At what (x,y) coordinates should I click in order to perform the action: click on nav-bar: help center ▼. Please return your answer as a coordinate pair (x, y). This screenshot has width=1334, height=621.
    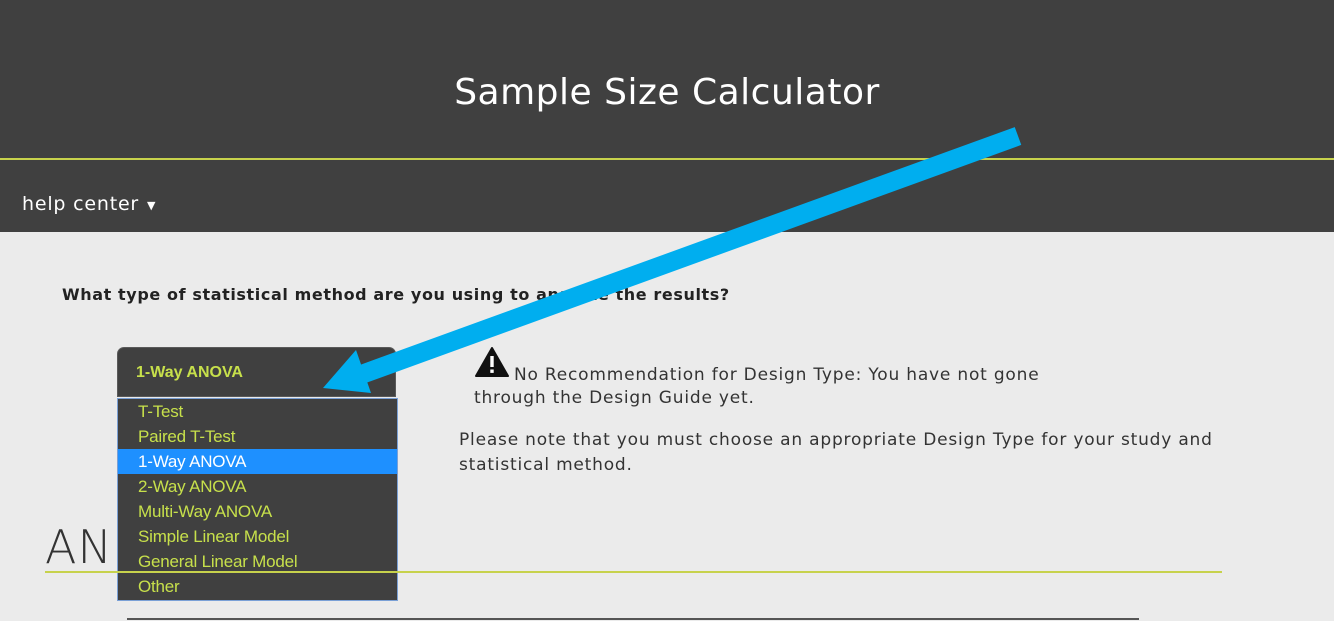
    Looking at the image, I should click on (667, 196).